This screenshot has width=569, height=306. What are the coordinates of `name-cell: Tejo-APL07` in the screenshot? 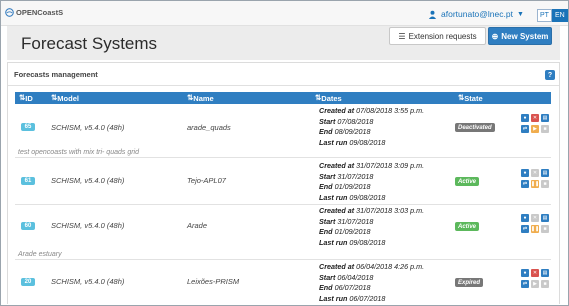 It's located at (206, 180).